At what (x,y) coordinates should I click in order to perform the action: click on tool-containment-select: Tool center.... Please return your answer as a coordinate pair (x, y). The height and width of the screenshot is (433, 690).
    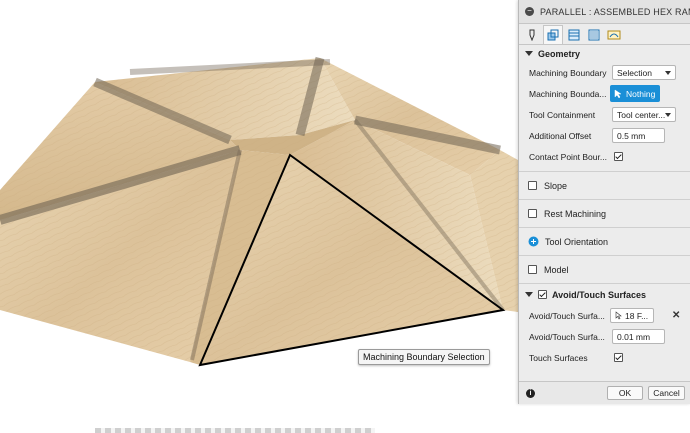
    Looking at the image, I should click on (644, 114).